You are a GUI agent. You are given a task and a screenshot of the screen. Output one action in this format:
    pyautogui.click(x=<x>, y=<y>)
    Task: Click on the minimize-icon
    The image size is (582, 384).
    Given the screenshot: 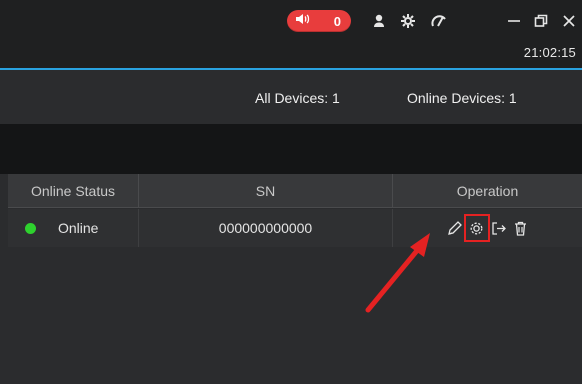 What is the action you would take?
    pyautogui.click(x=514, y=21)
    